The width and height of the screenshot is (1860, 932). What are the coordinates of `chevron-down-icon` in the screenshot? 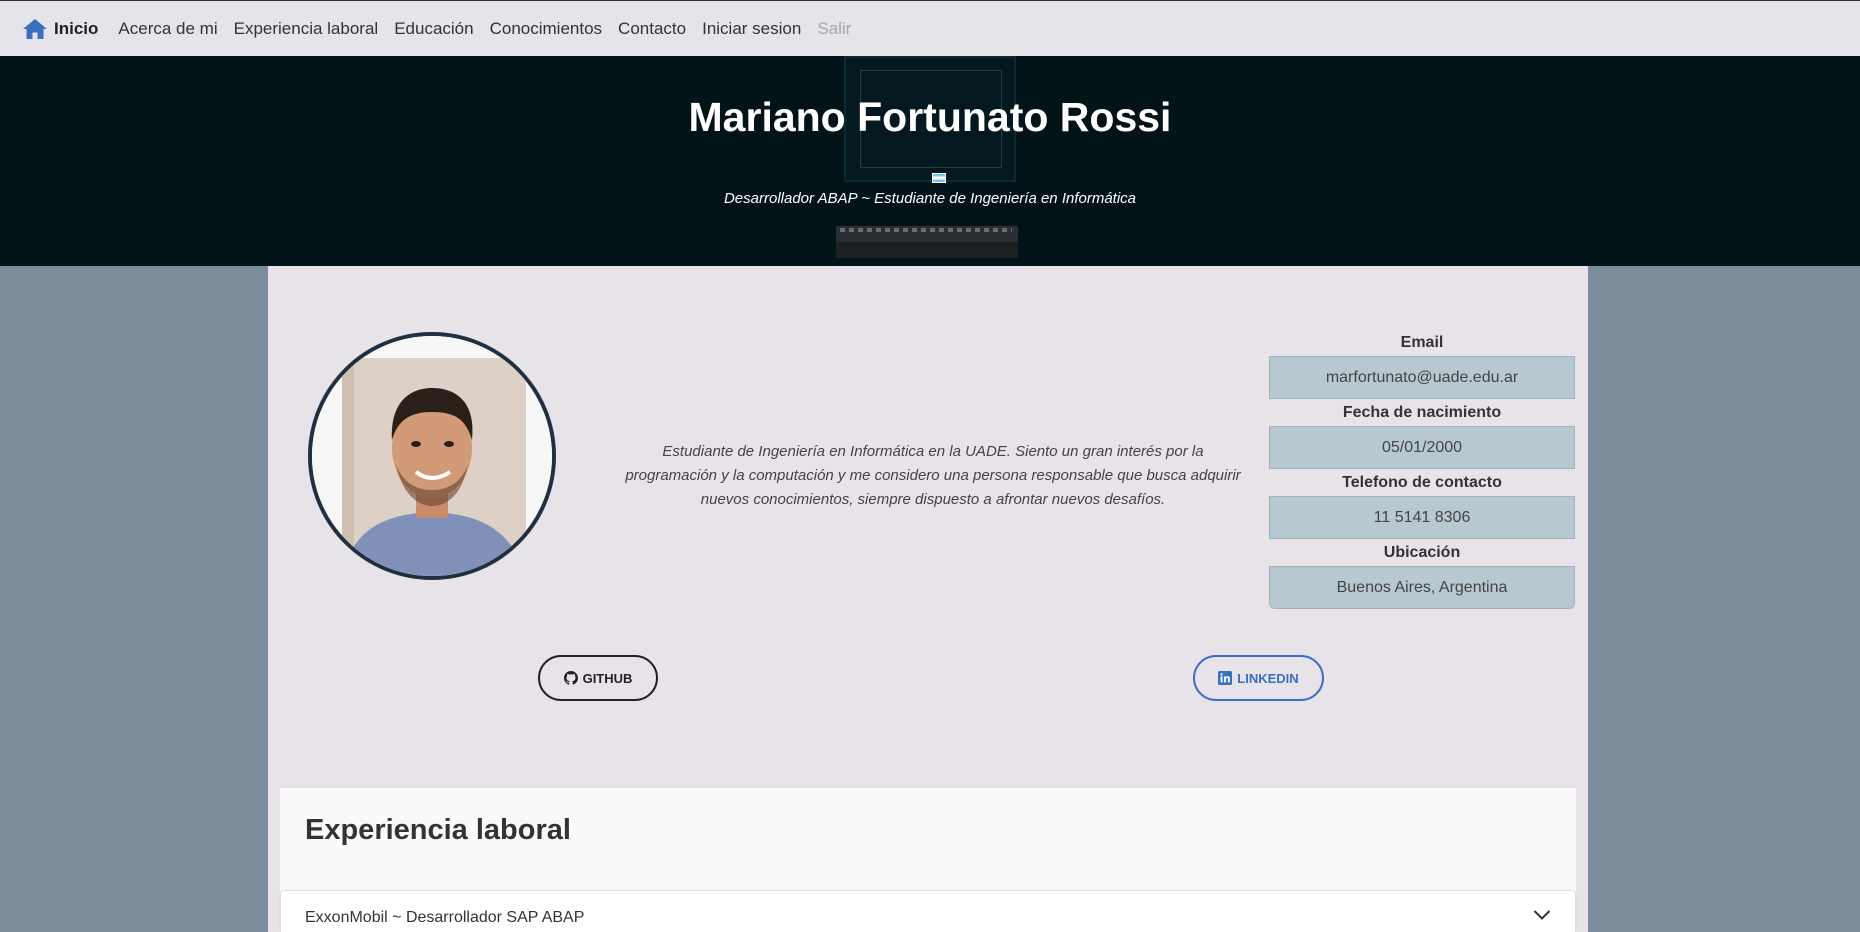 It's located at (1542, 914).